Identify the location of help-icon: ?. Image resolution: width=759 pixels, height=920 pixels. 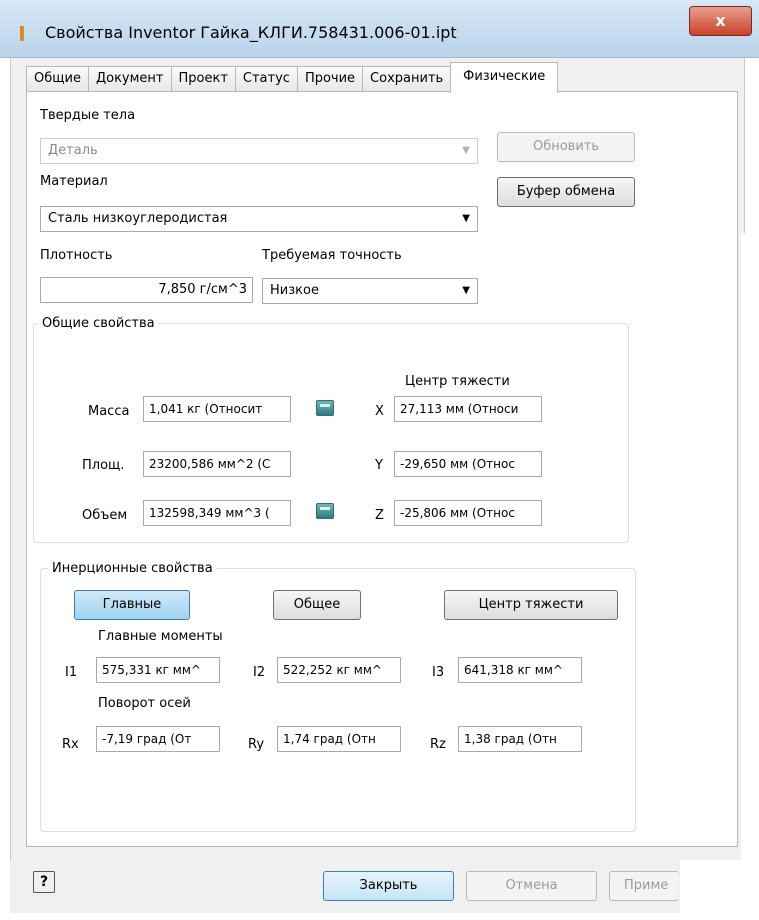
(44, 882).